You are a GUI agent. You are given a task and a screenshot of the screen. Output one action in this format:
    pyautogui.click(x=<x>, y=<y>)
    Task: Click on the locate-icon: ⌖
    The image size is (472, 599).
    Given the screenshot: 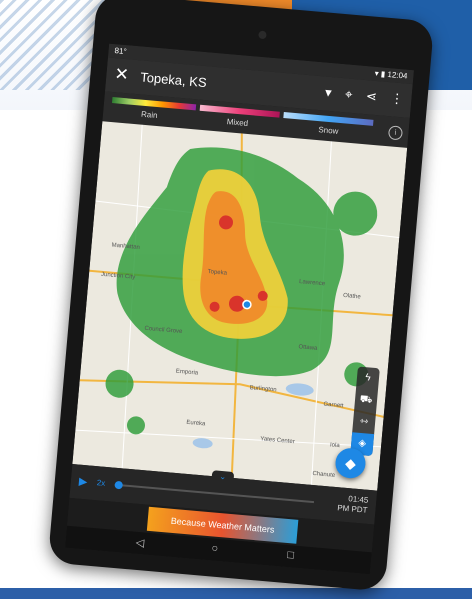 What is the action you would take?
    pyautogui.click(x=349, y=94)
    